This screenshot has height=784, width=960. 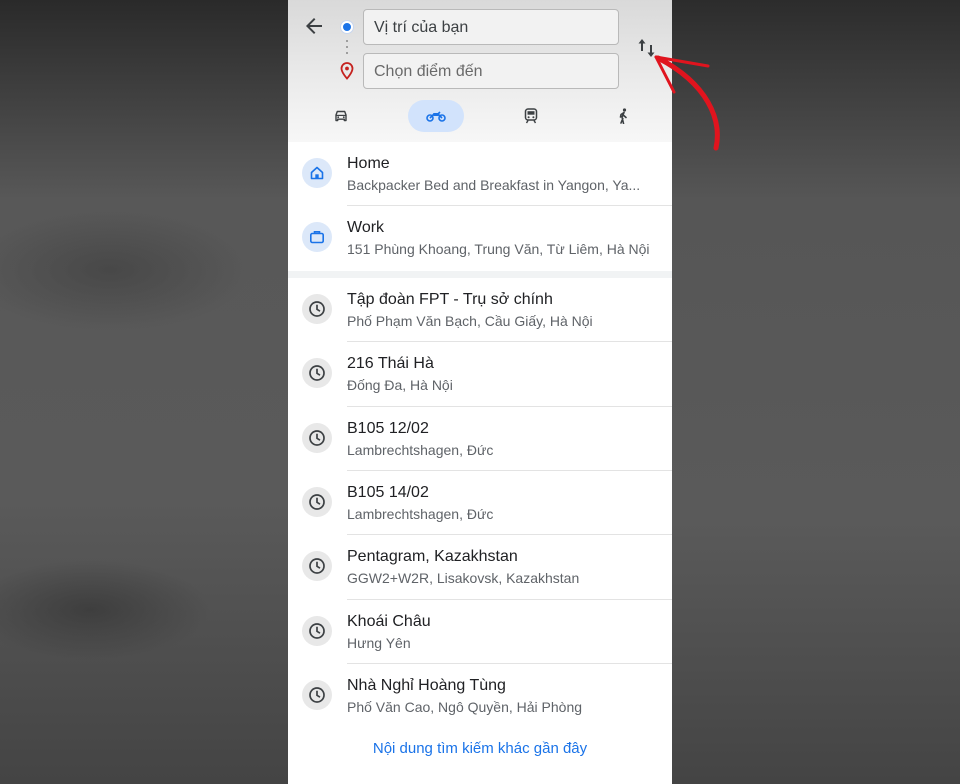 What do you see at coordinates (491, 27) in the screenshot?
I see `origin-field: Vị trí của bạn` at bounding box center [491, 27].